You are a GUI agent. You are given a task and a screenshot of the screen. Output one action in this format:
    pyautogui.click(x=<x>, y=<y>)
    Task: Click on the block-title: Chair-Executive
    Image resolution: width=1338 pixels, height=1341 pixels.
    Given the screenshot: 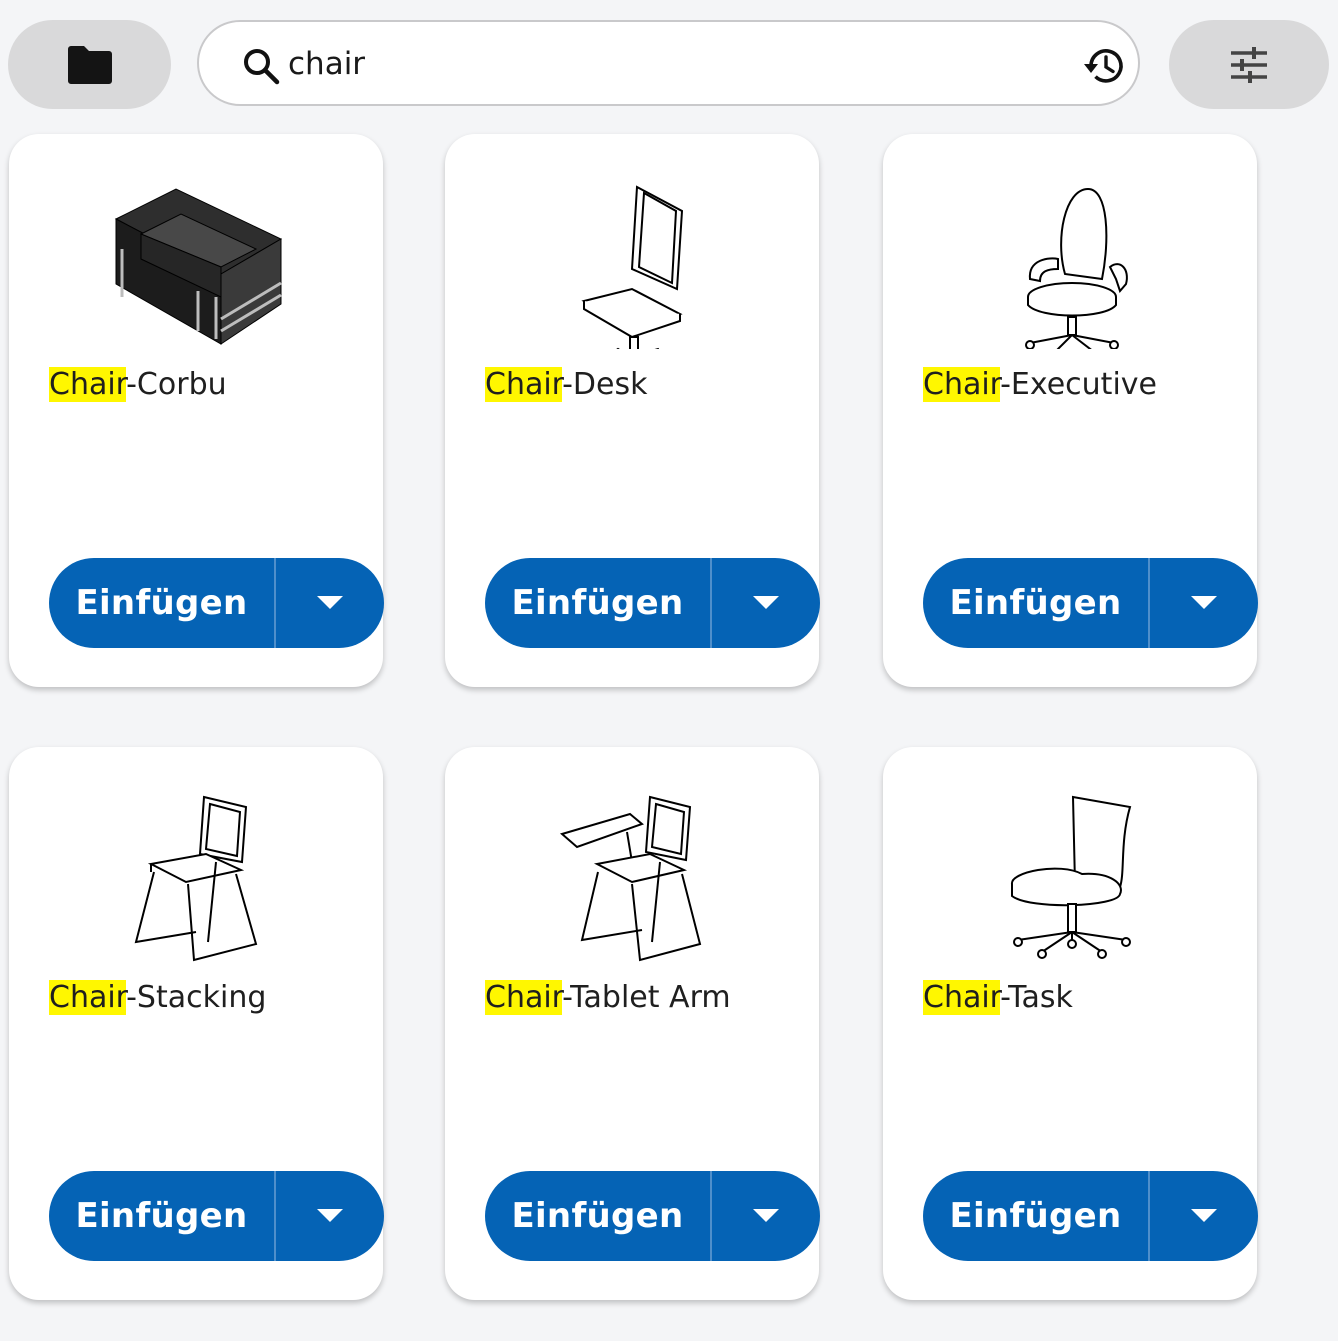 What is the action you would take?
    pyautogui.click(x=1040, y=385)
    